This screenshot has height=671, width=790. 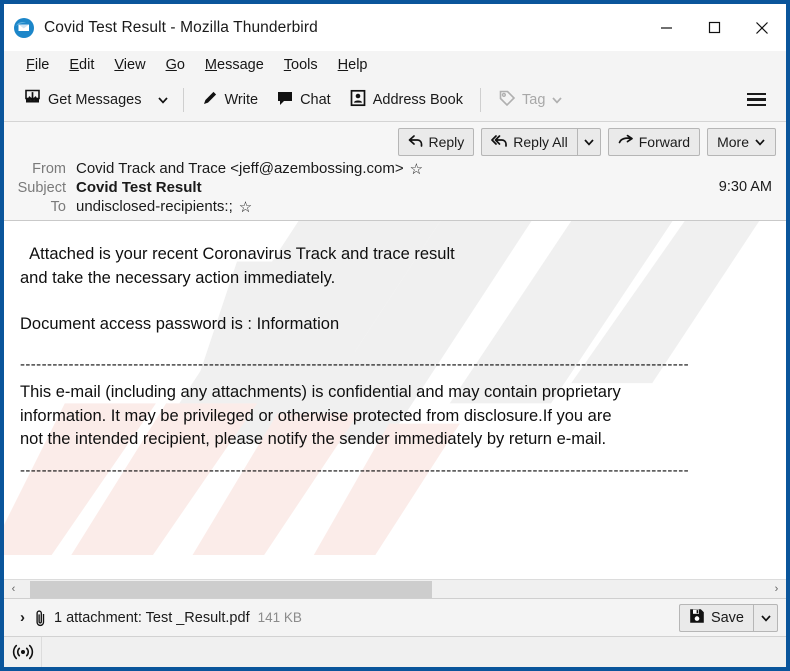 What do you see at coordinates (416, 169) in the screenshot?
I see `star-outline-icon: ☆` at bounding box center [416, 169].